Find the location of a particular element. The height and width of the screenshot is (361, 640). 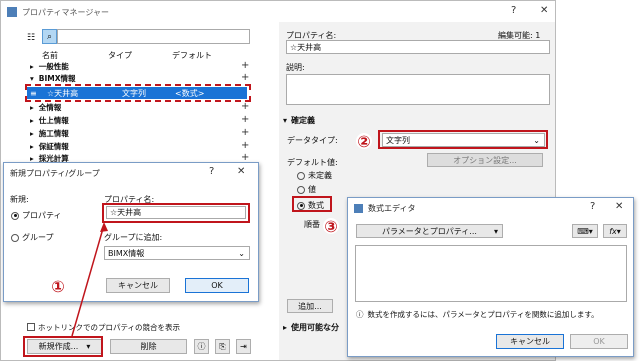

annotation-arrow is located at coordinates (89, 279).